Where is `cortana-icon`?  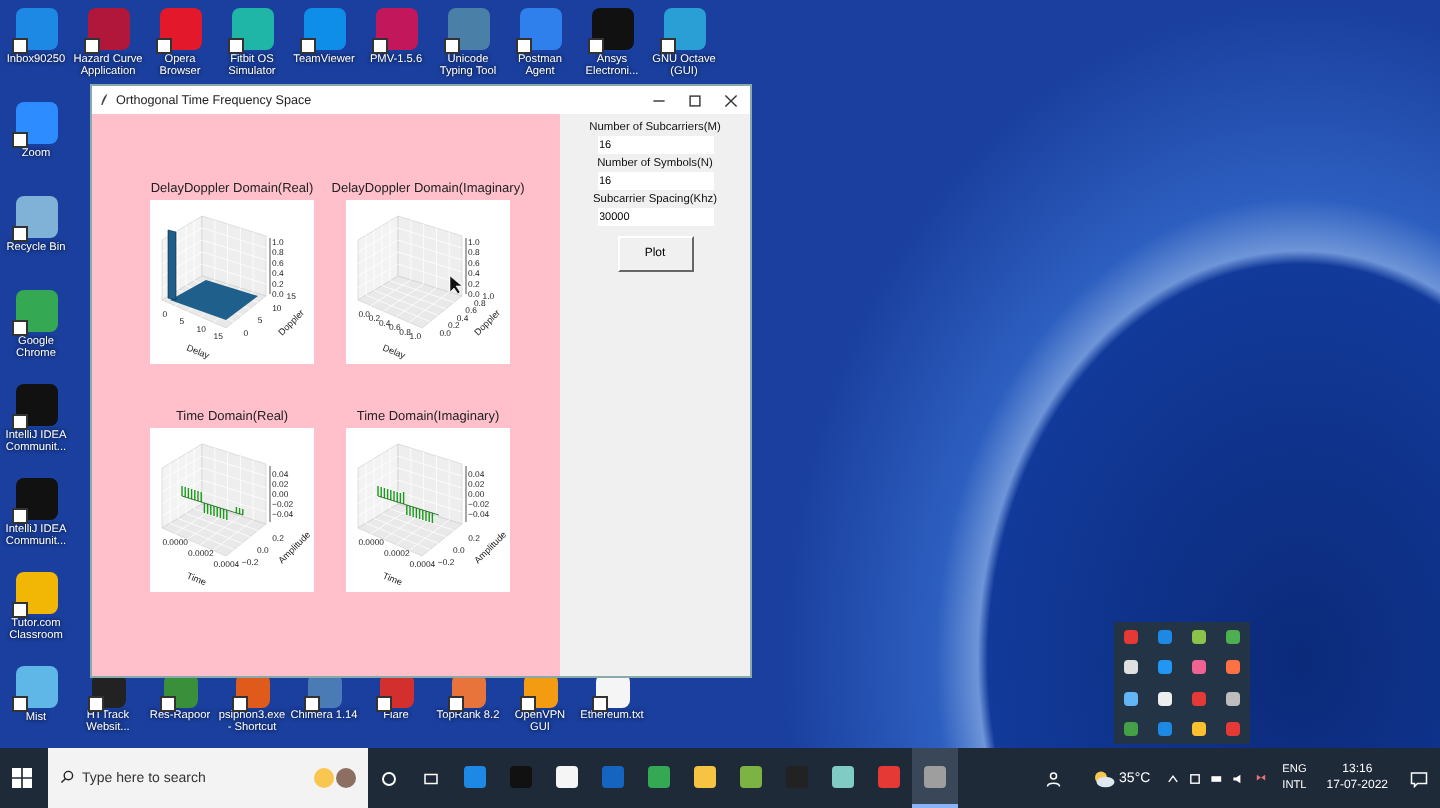
cortana-icon is located at coordinates (389, 778).